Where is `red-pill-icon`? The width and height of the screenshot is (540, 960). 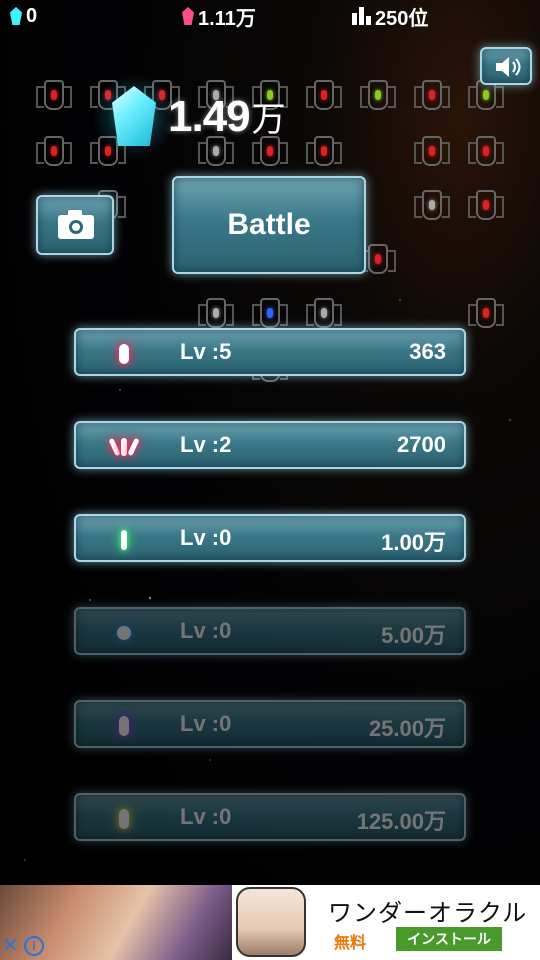 red-pill-icon is located at coordinates (124, 354).